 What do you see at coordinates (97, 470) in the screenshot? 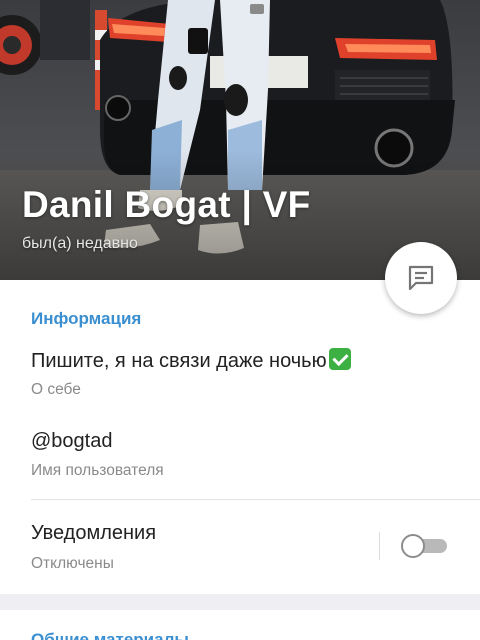
I see `username-caption: Имя пользователя` at bounding box center [97, 470].